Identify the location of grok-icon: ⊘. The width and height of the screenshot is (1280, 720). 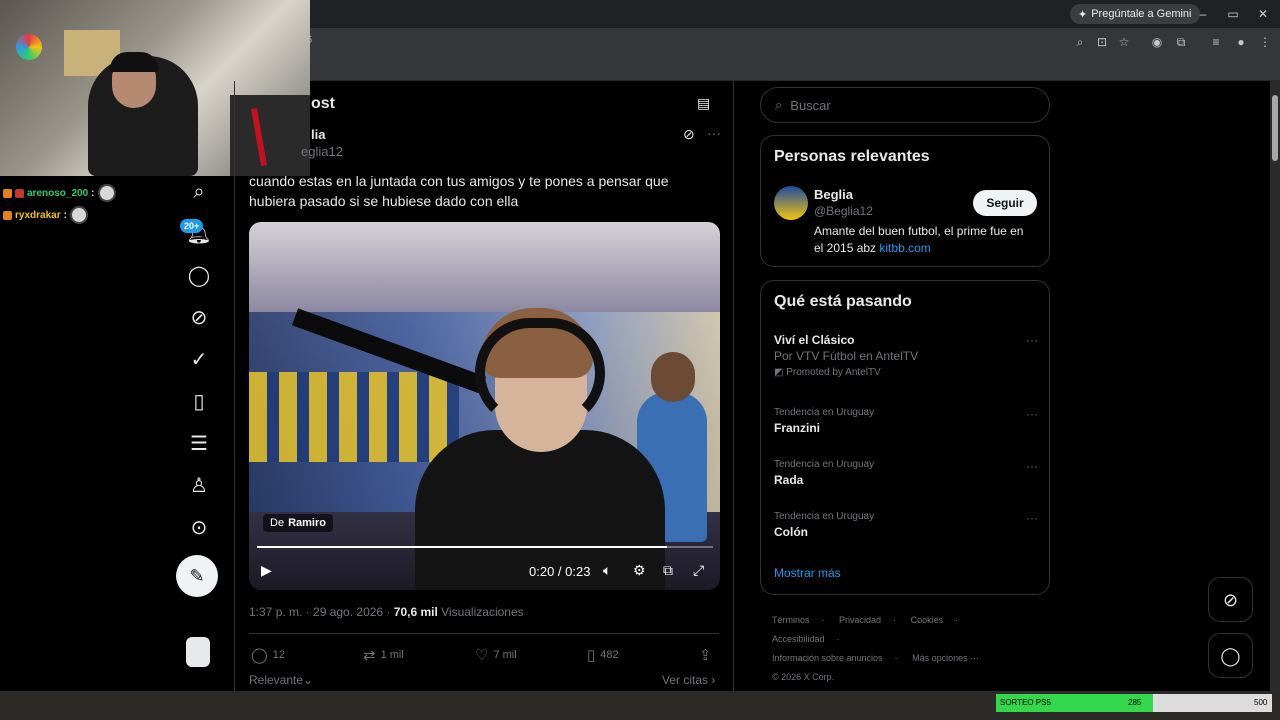
(199, 318).